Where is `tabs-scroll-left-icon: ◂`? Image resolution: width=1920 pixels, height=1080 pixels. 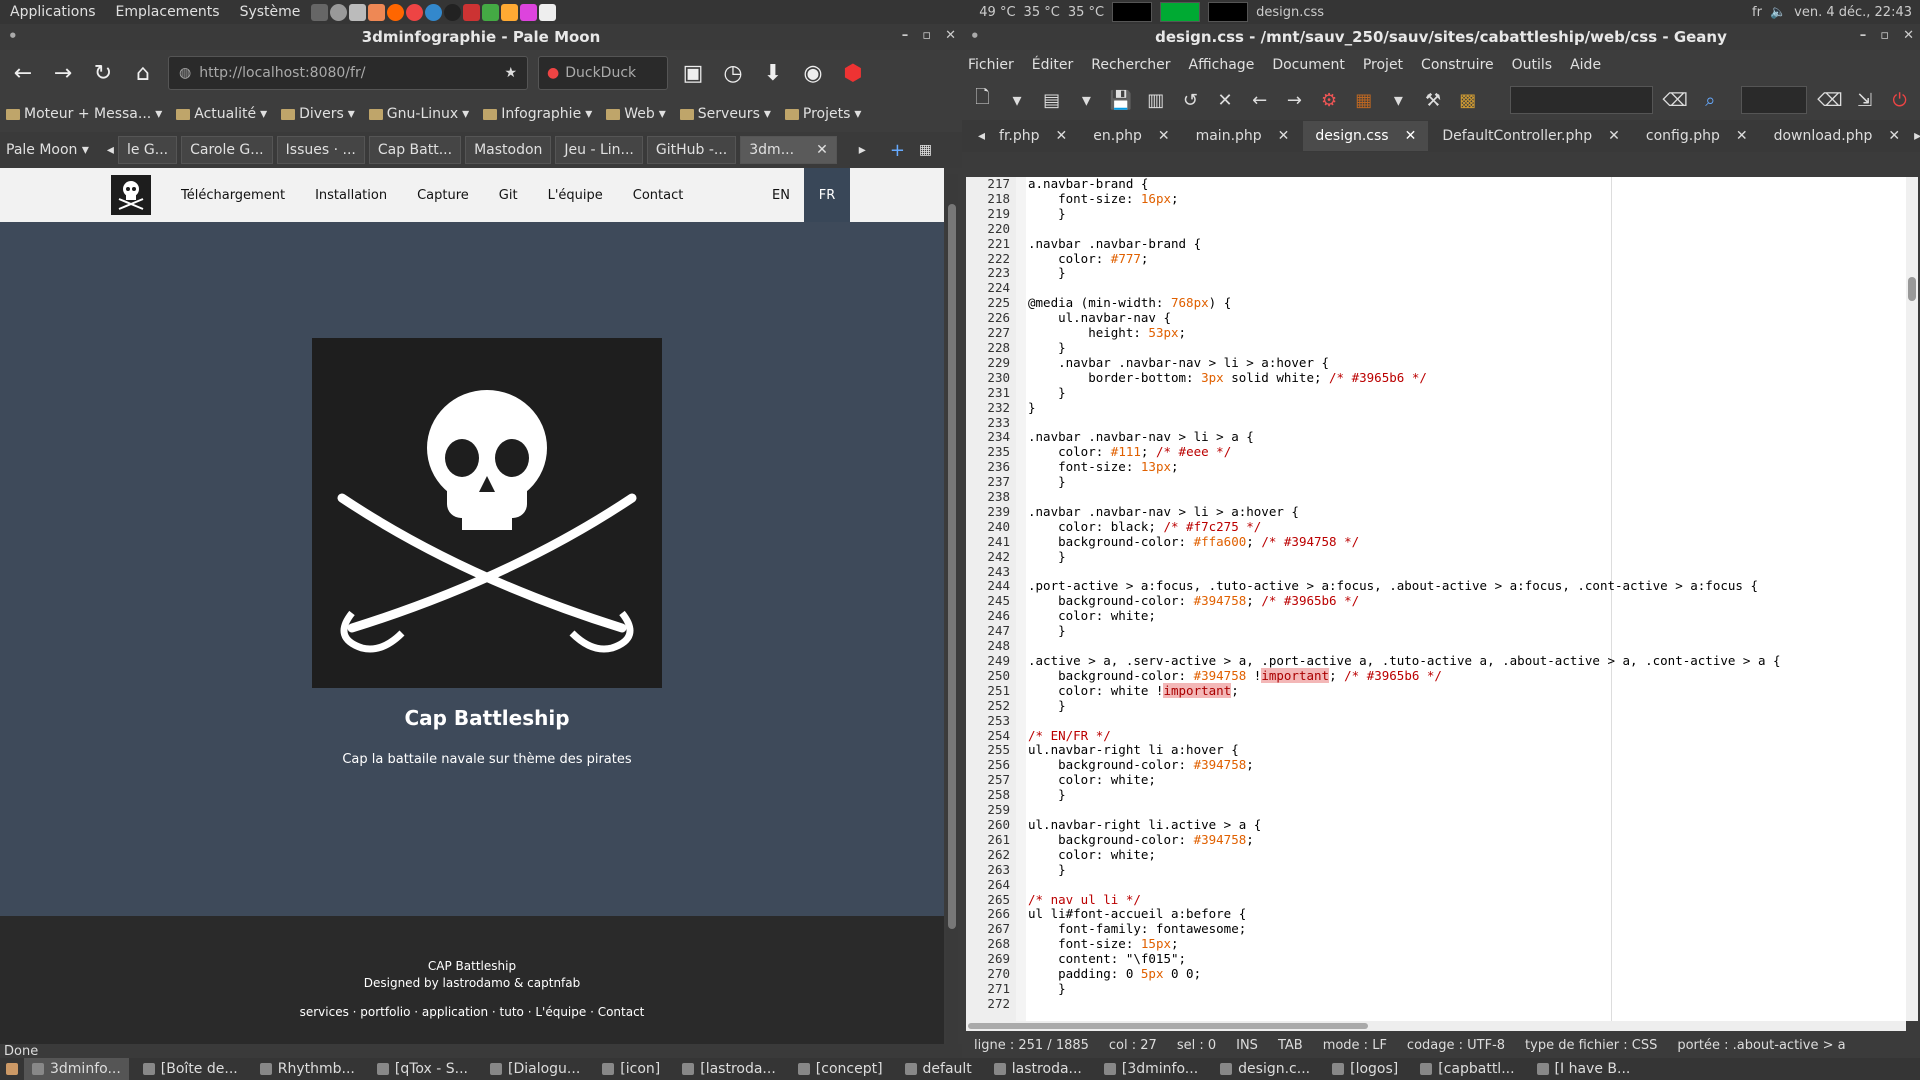
tabs-scroll-left-icon: ◂ is located at coordinates (110, 150).